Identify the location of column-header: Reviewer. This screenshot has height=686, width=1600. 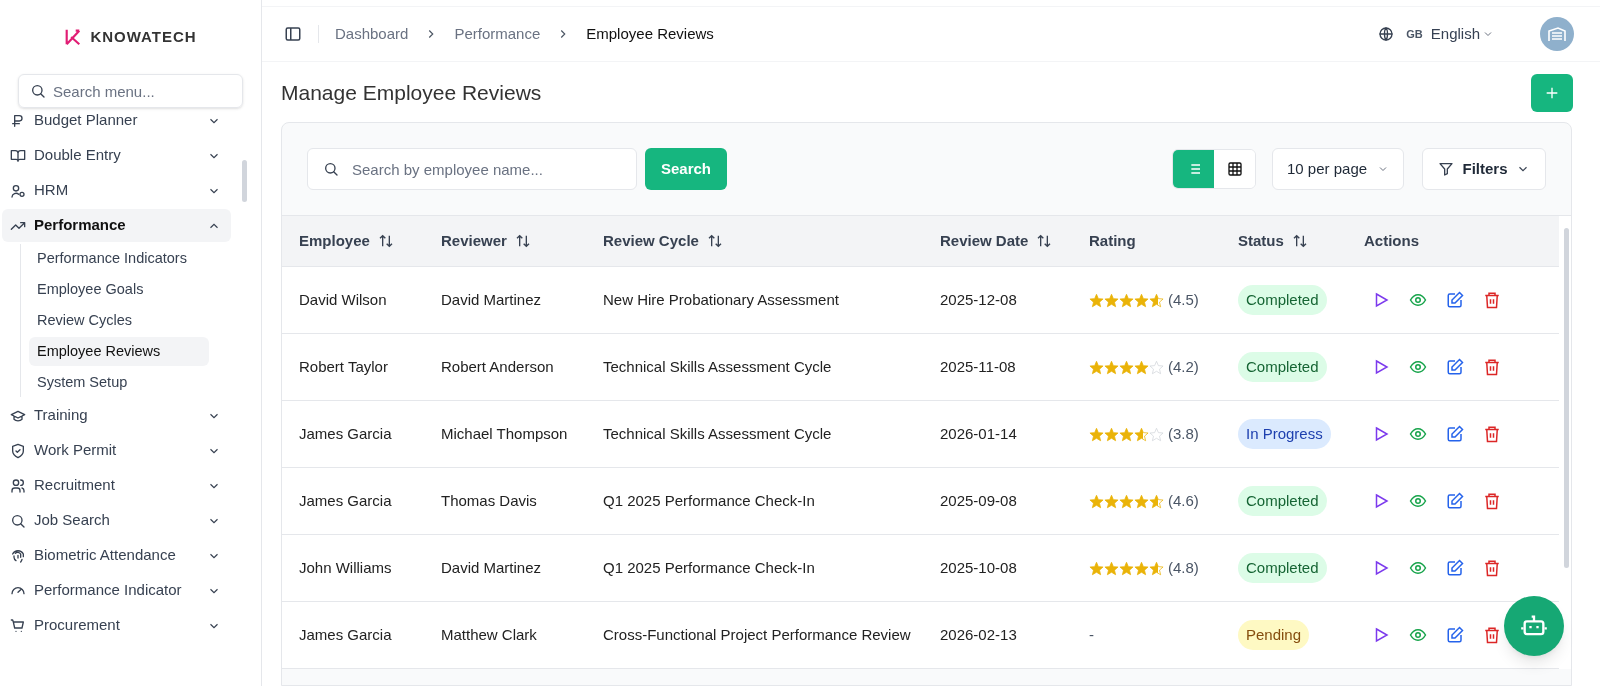
(522, 241).